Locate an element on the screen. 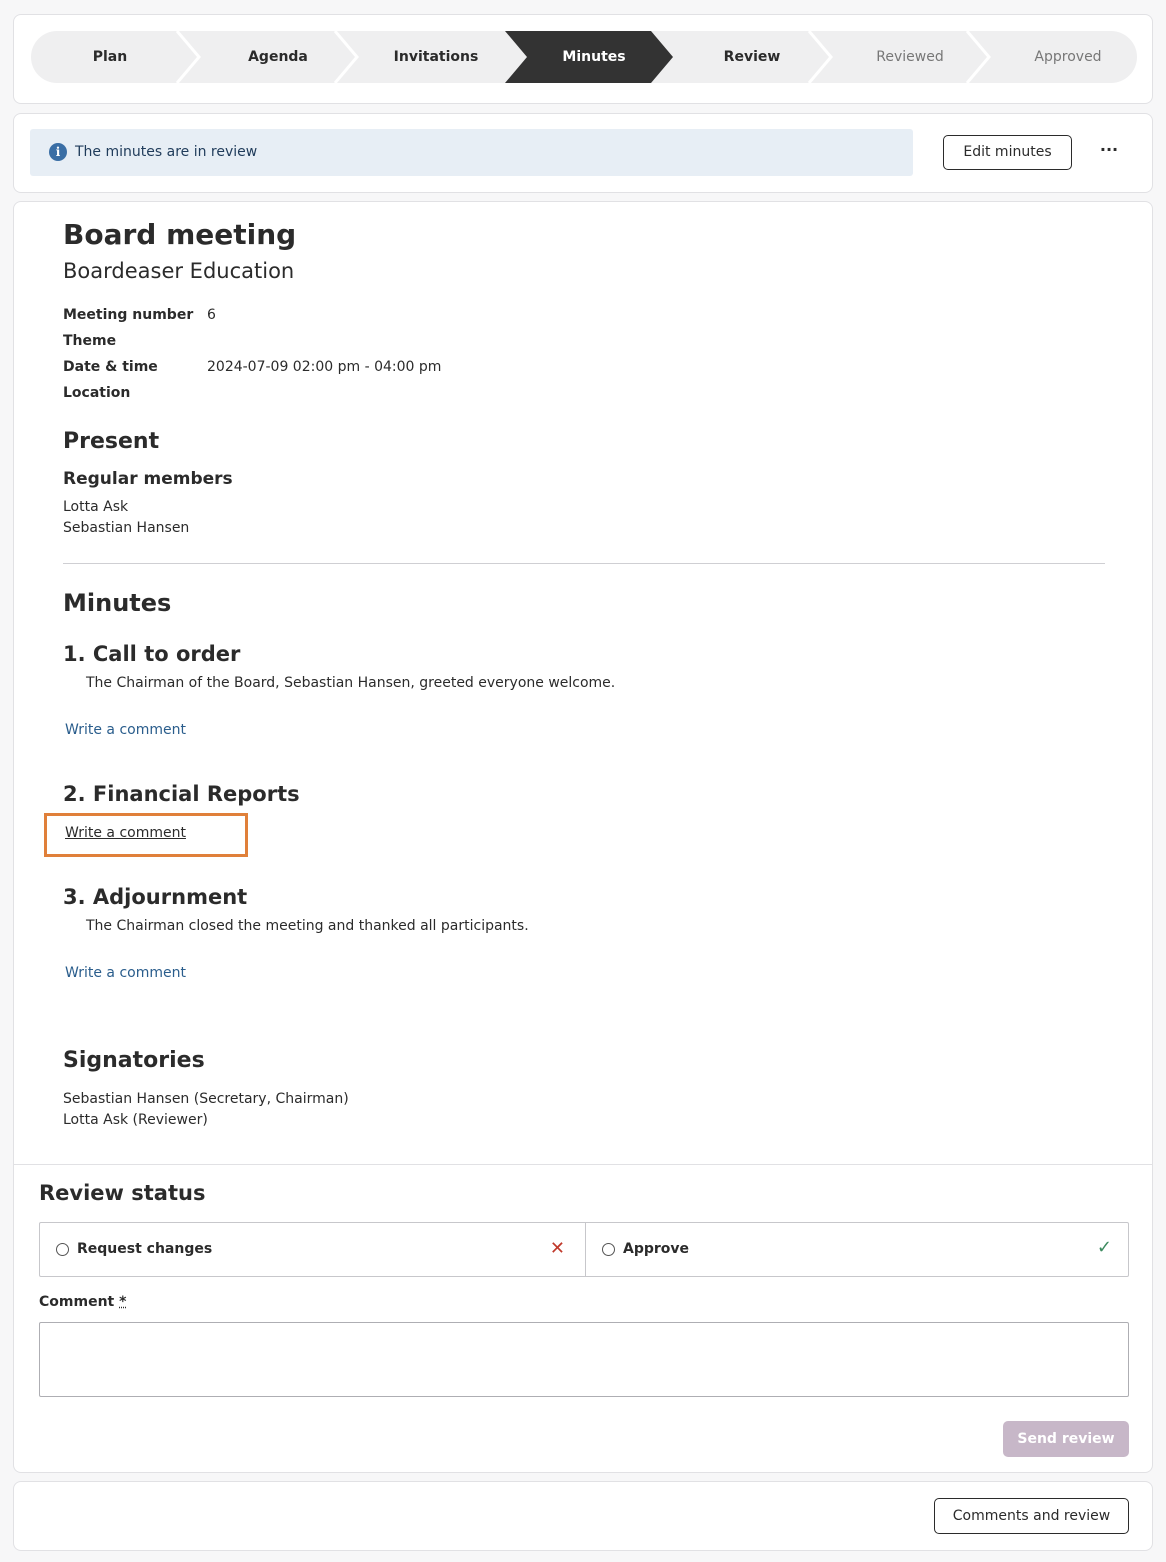 This screenshot has width=1166, height=1562. step-minutes: Minutes is located at coordinates (594, 57).